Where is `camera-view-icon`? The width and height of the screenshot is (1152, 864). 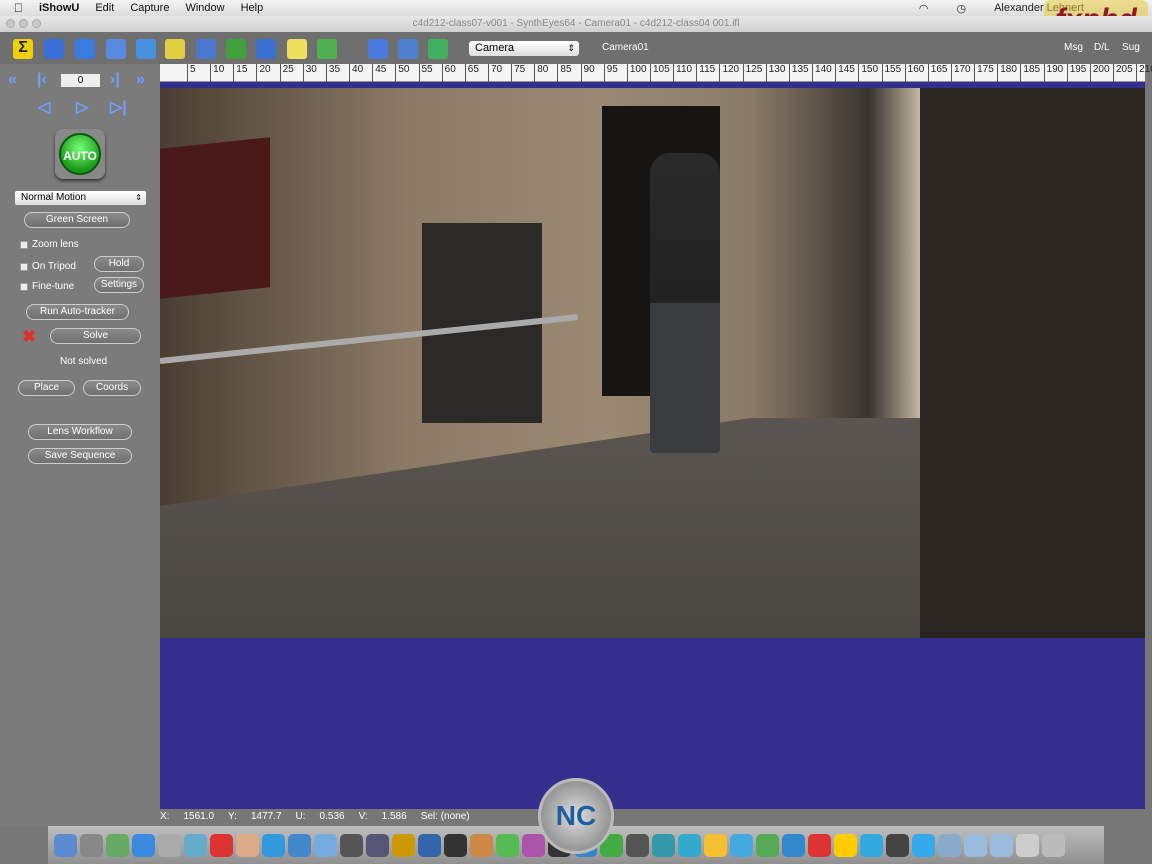
camera-view-icon is located at coordinates (54, 49).